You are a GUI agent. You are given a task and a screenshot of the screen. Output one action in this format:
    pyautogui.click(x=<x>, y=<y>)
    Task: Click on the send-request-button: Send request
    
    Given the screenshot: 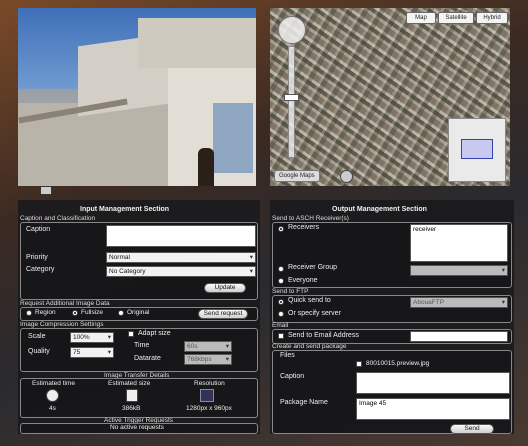 What is the action you would take?
    pyautogui.click(x=223, y=314)
    